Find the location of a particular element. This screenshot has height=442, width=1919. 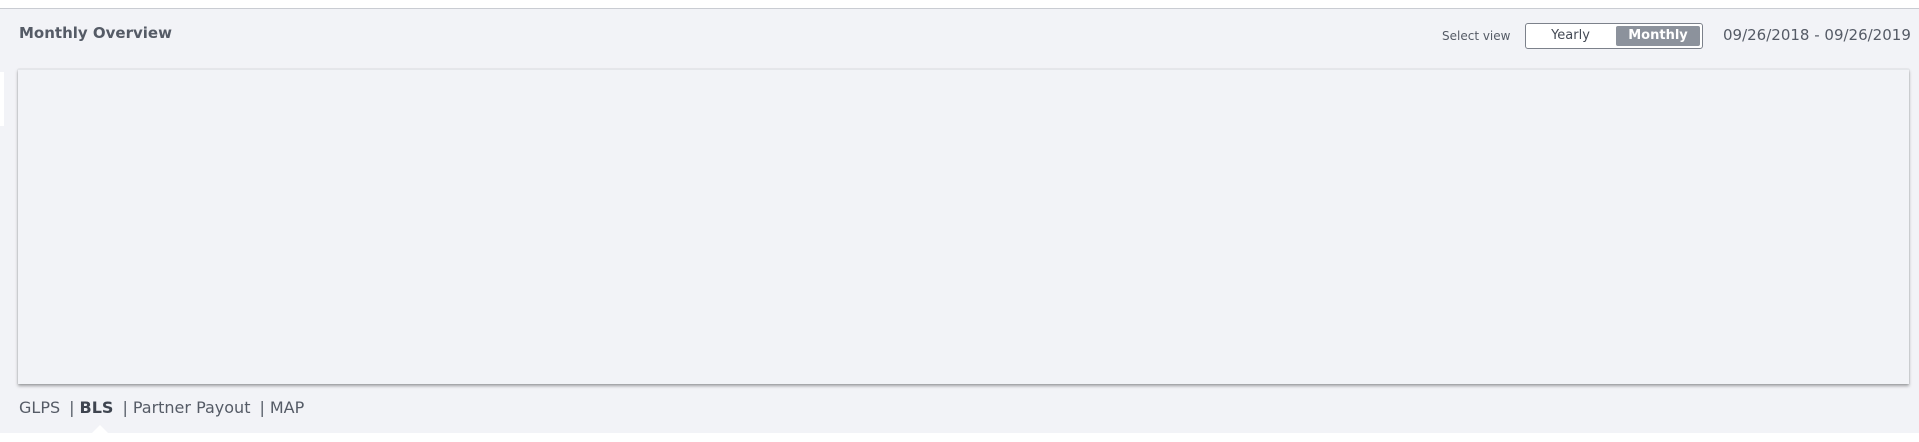

view-toggle: Yearly Monthly is located at coordinates (1614, 36).